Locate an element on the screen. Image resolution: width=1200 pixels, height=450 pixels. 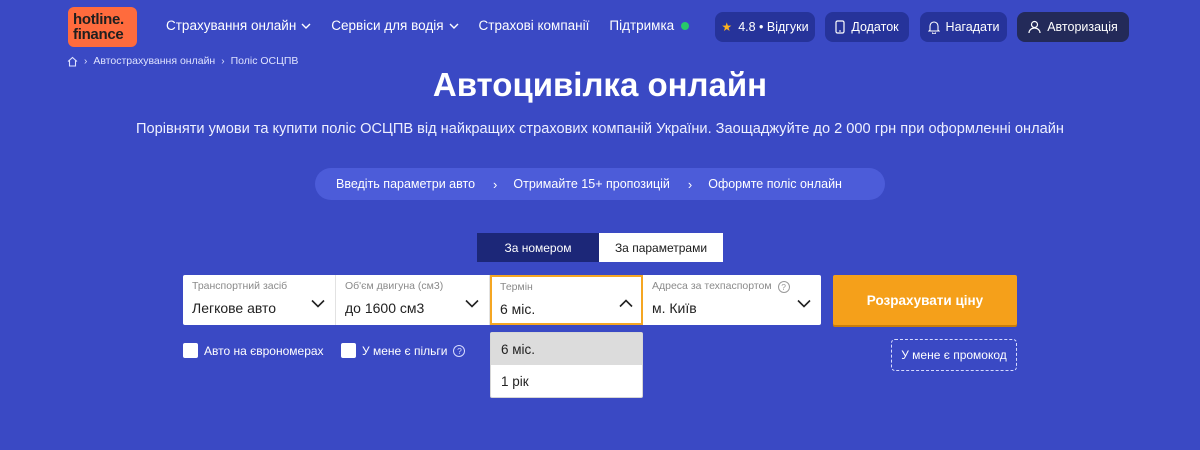
nav-driver-services-label: Сервіси для водія is located at coordinates (387, 25).